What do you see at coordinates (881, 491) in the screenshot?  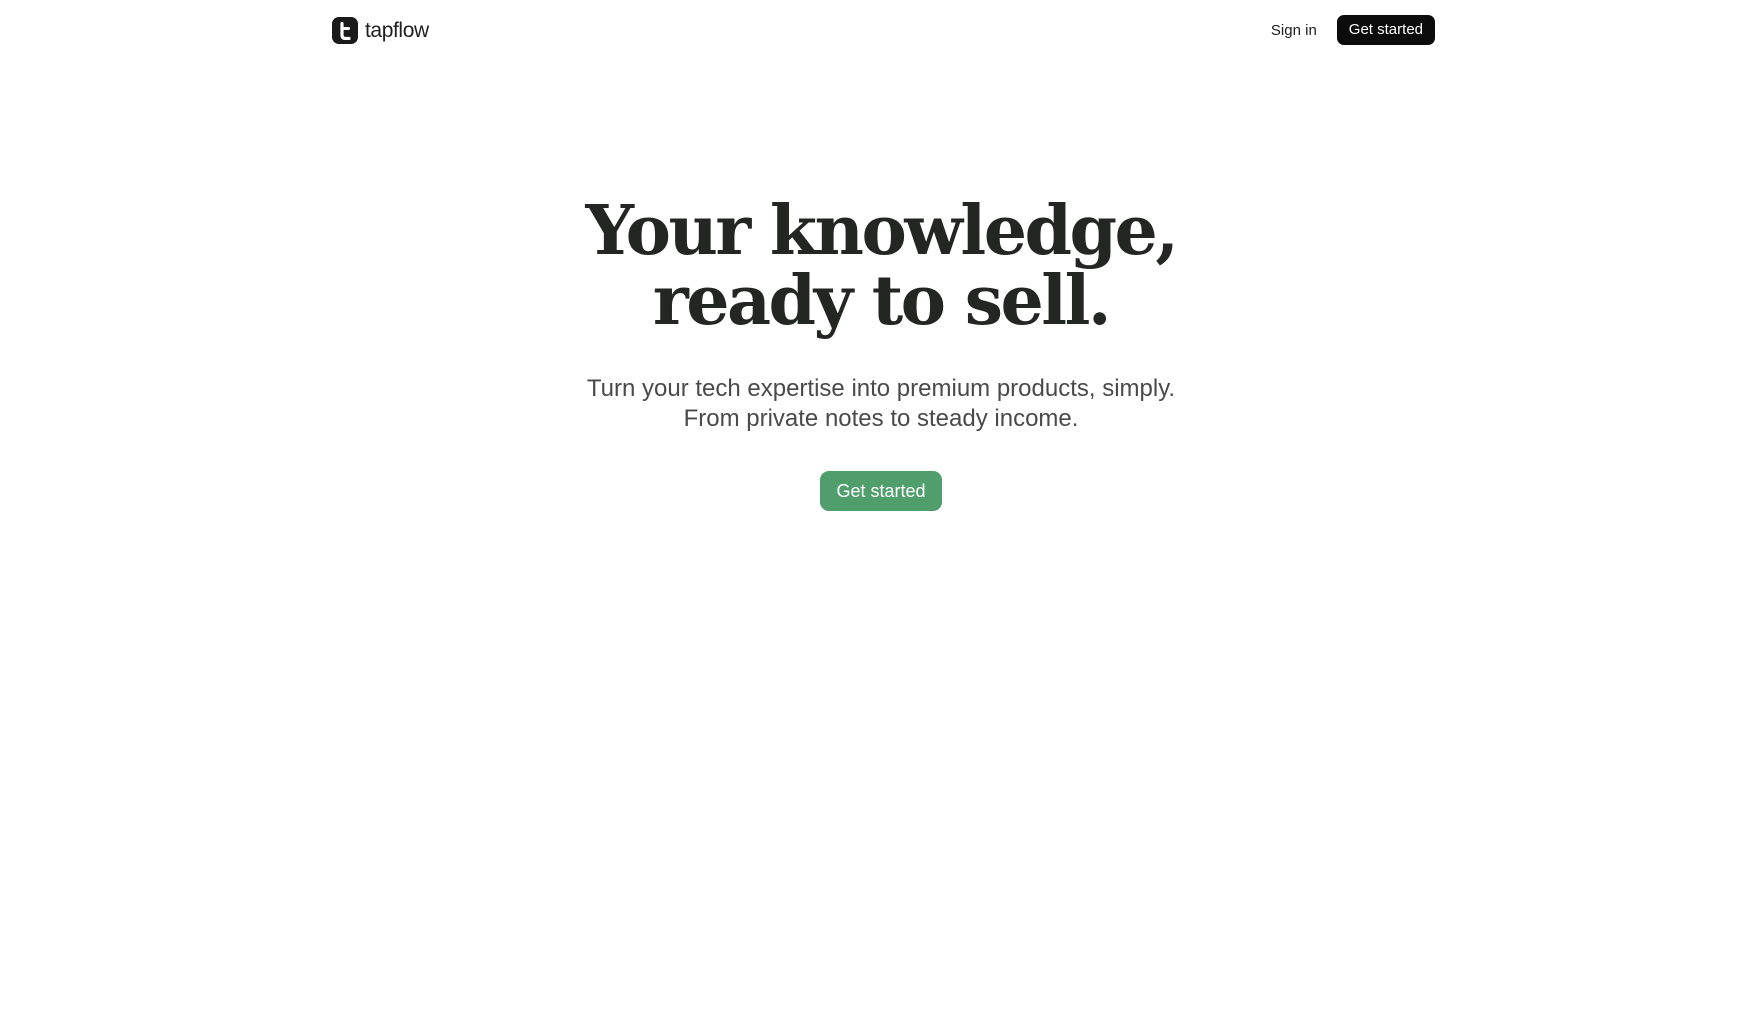 I see `hero-get-started-button: Get started` at bounding box center [881, 491].